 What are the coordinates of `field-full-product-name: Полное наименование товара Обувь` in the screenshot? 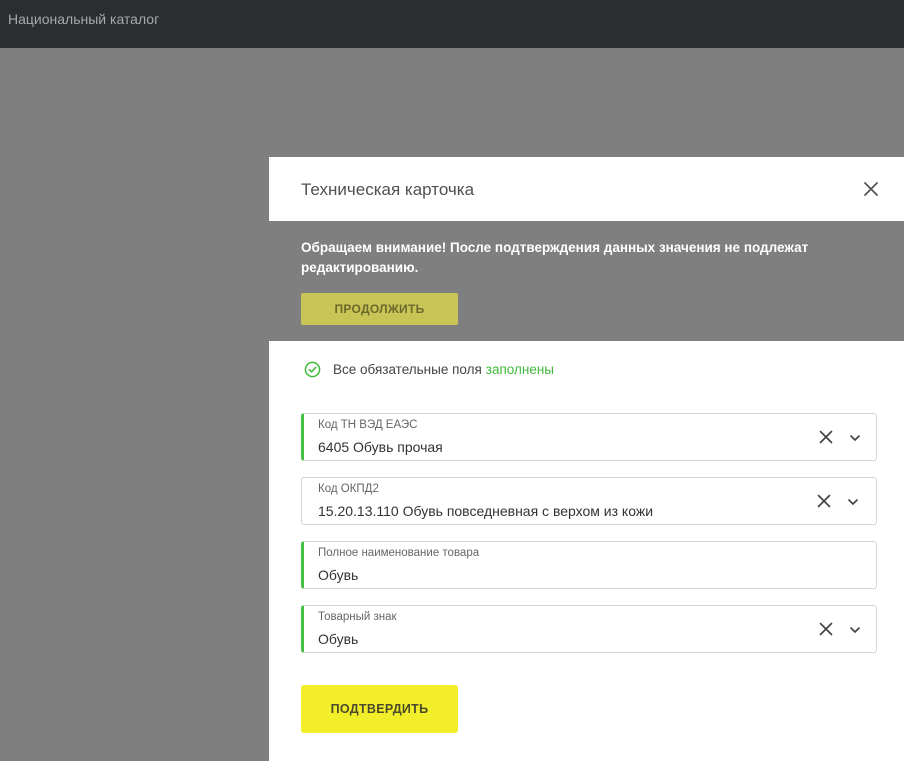 It's located at (589, 565).